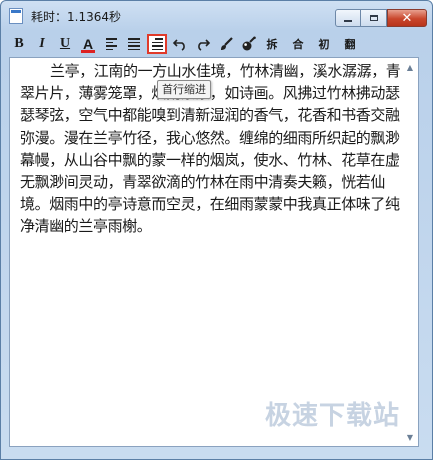 The image size is (433, 460). I want to click on title-bar: 耗时：1.1364秒 ✕, so click(216, 16).